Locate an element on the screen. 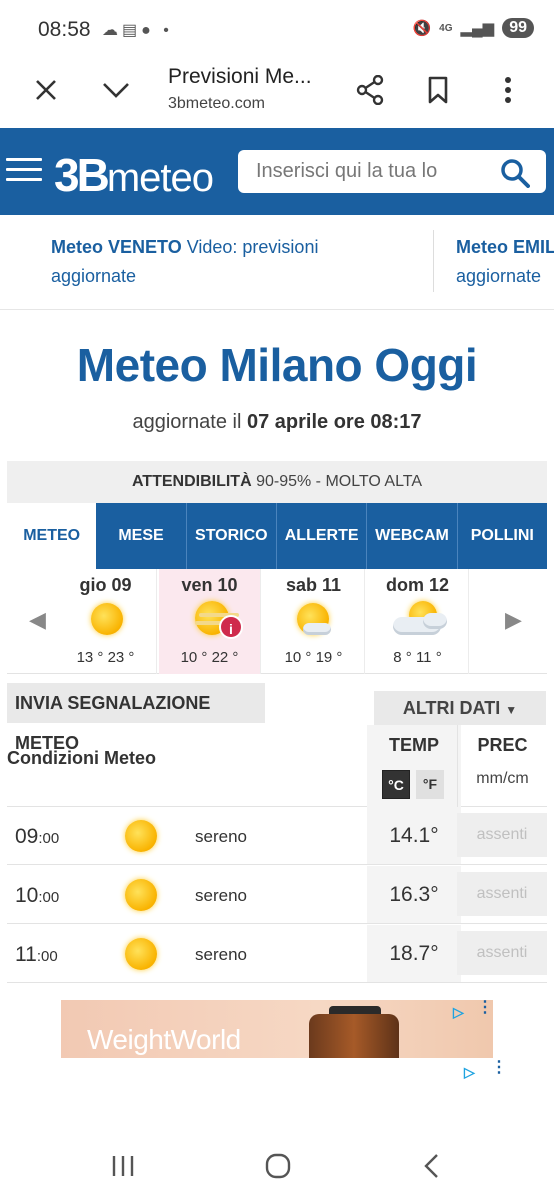 This screenshot has width=554, height=1200. close-icon is located at coordinates (46, 90).